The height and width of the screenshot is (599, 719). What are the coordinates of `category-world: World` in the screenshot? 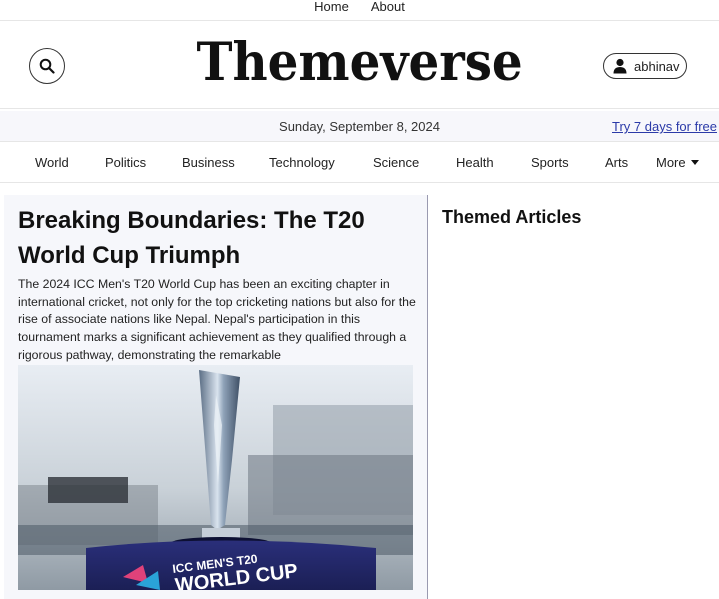 It's located at (52, 162).